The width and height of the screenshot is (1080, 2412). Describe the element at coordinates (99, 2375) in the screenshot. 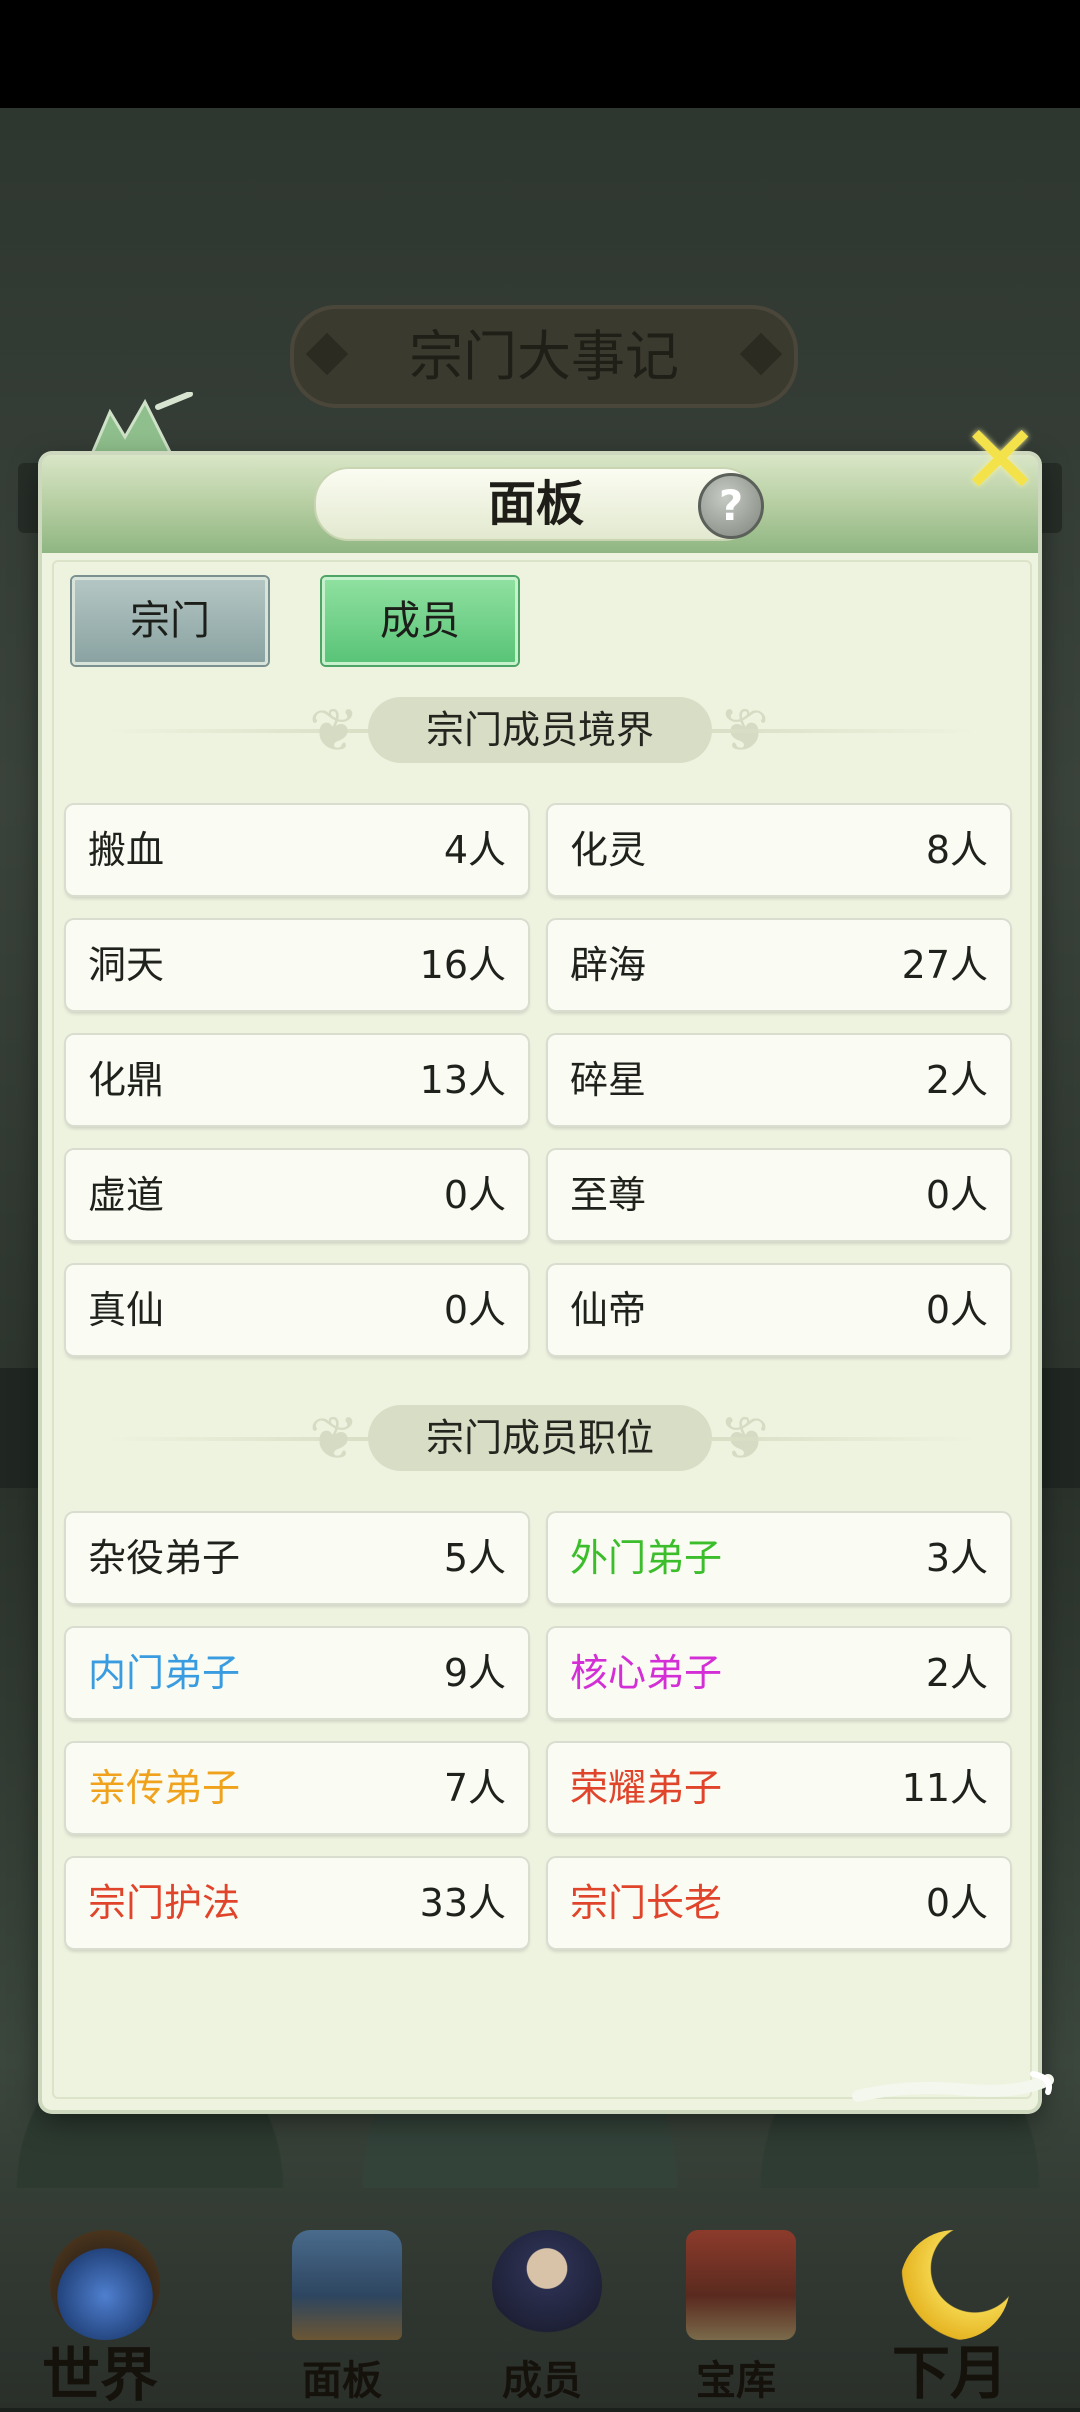

I see `nav-world-label: 世界` at that location.